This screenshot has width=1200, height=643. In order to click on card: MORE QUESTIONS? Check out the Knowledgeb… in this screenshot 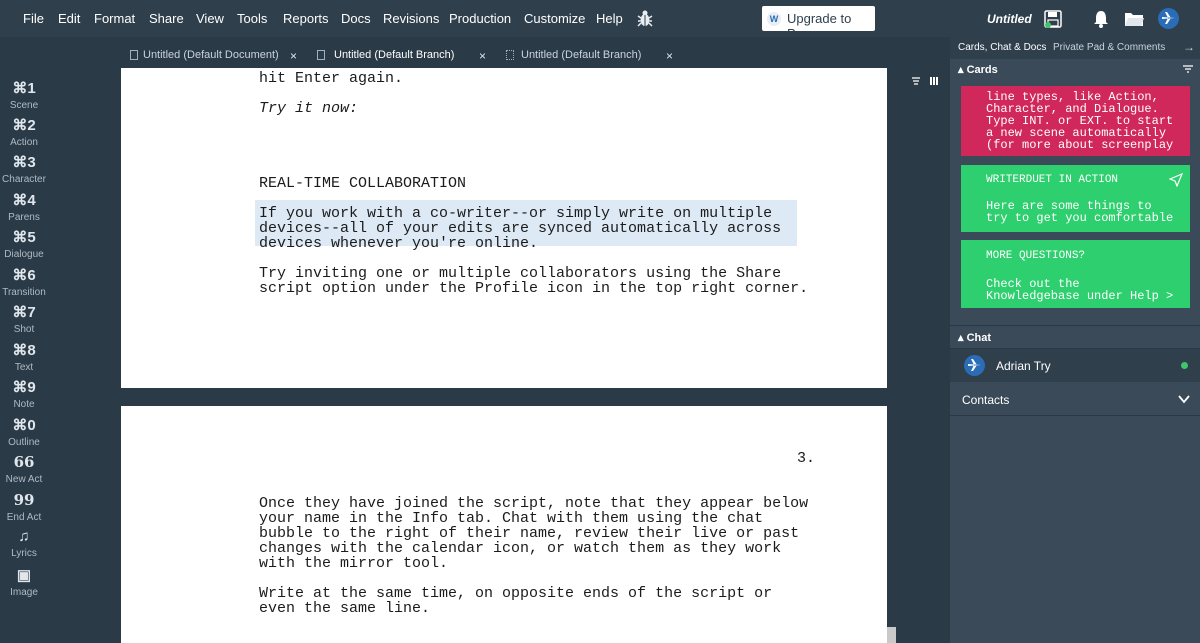, I will do `click(1075, 274)`.